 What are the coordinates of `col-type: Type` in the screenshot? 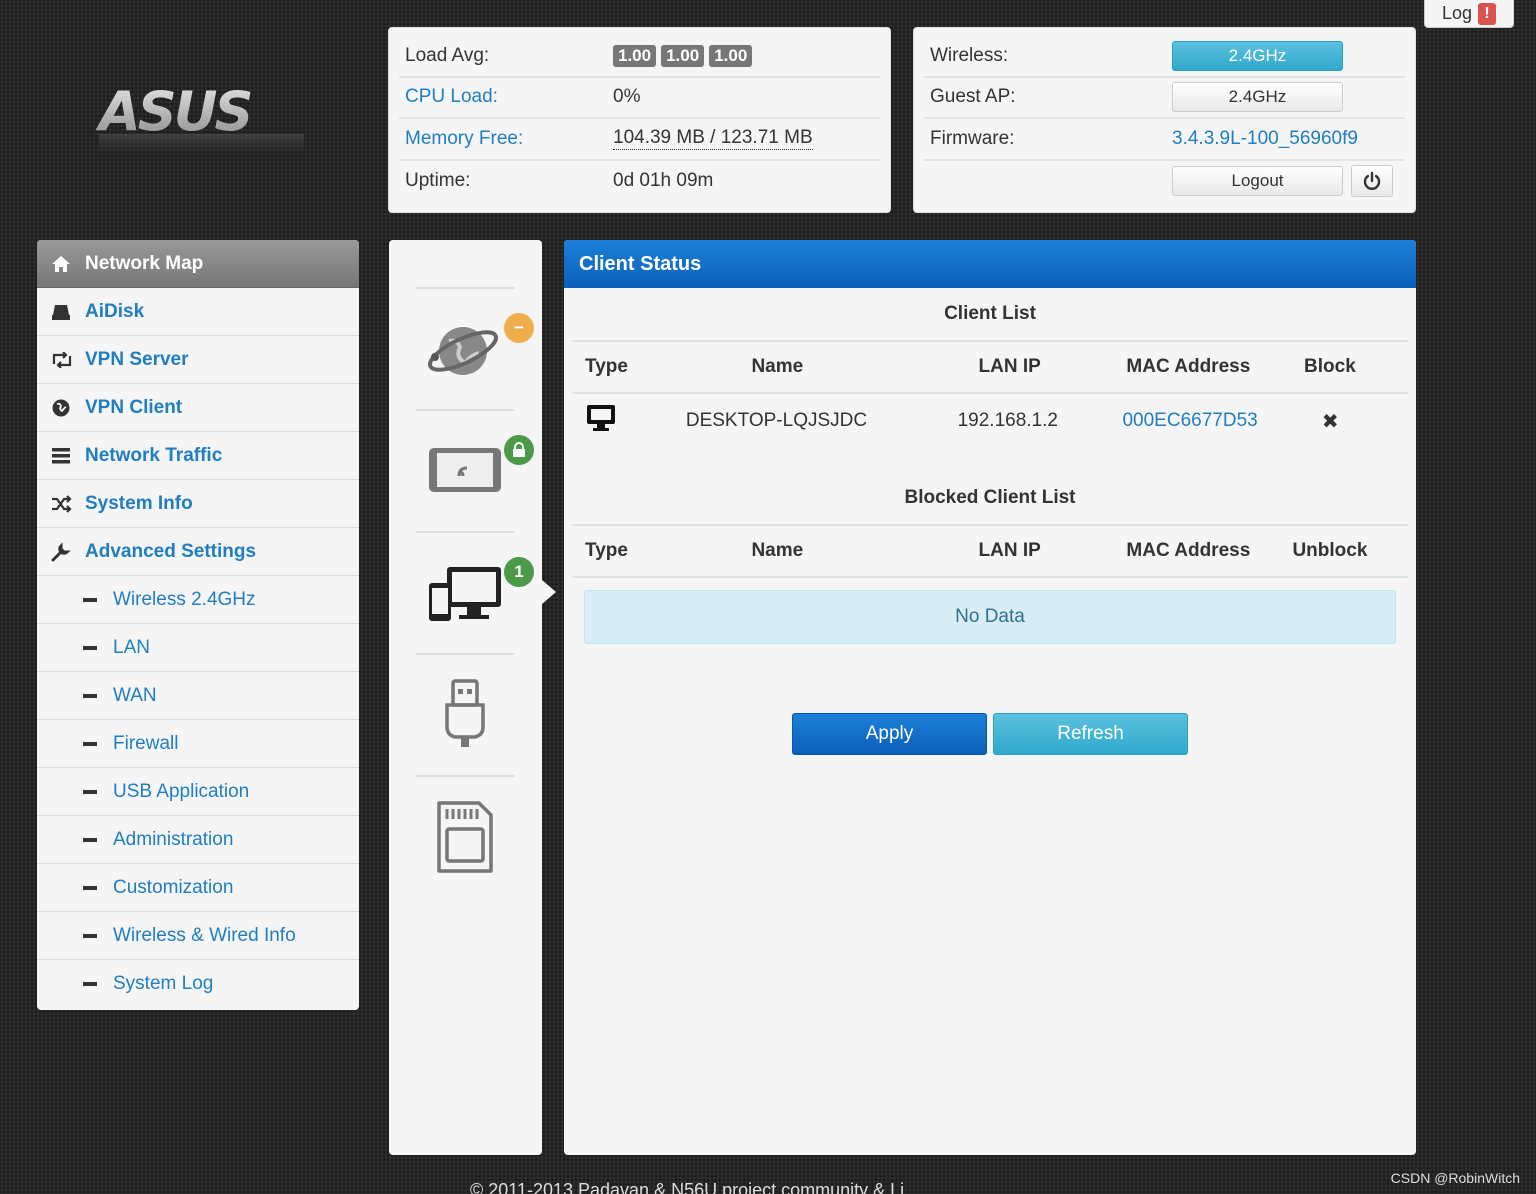 It's located at (606, 366).